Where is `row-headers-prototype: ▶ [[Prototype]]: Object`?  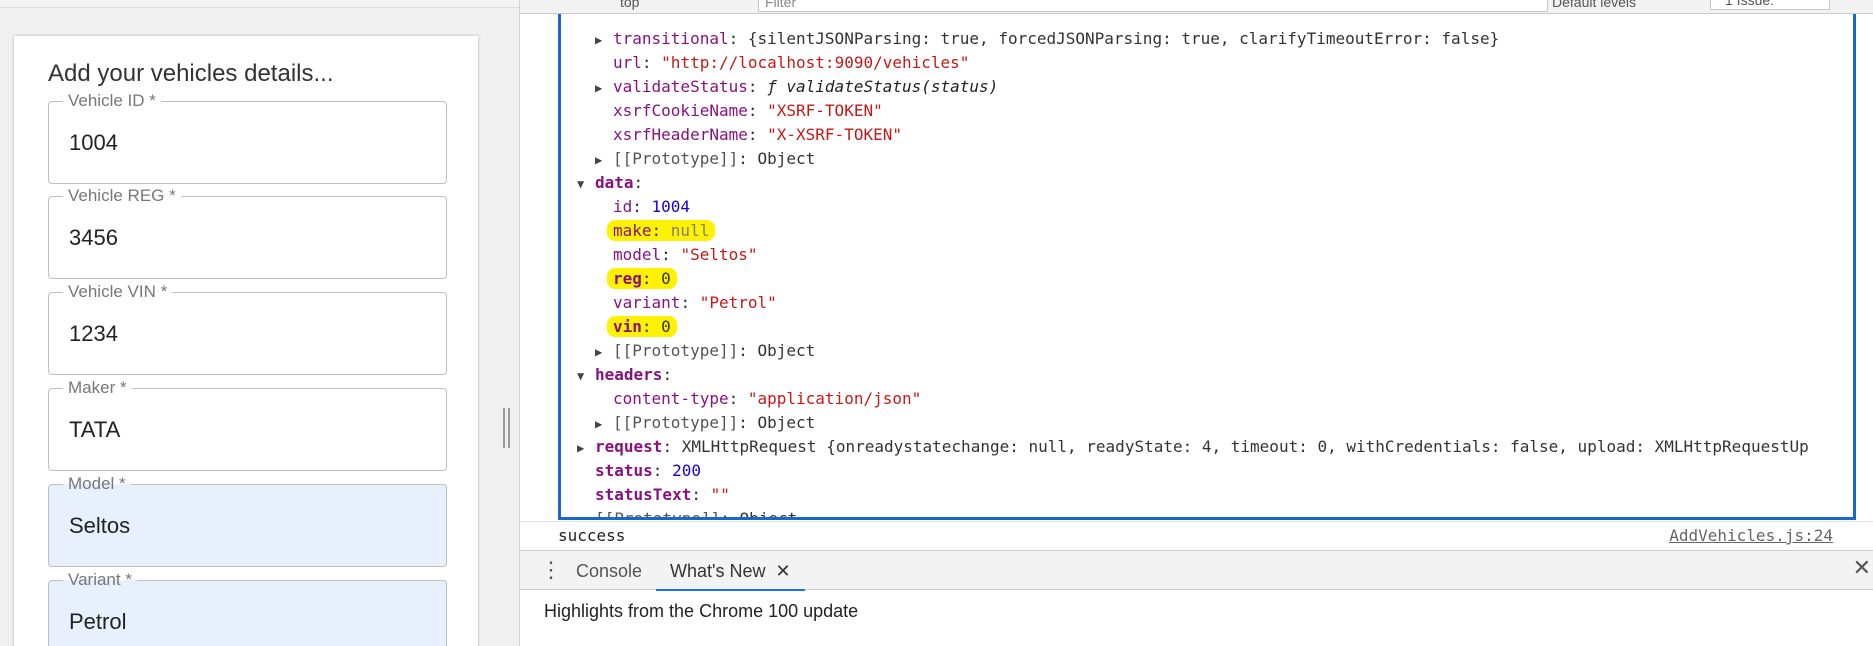 row-headers-prototype: ▶ [[Prototype]]: Object is located at coordinates (705, 423).